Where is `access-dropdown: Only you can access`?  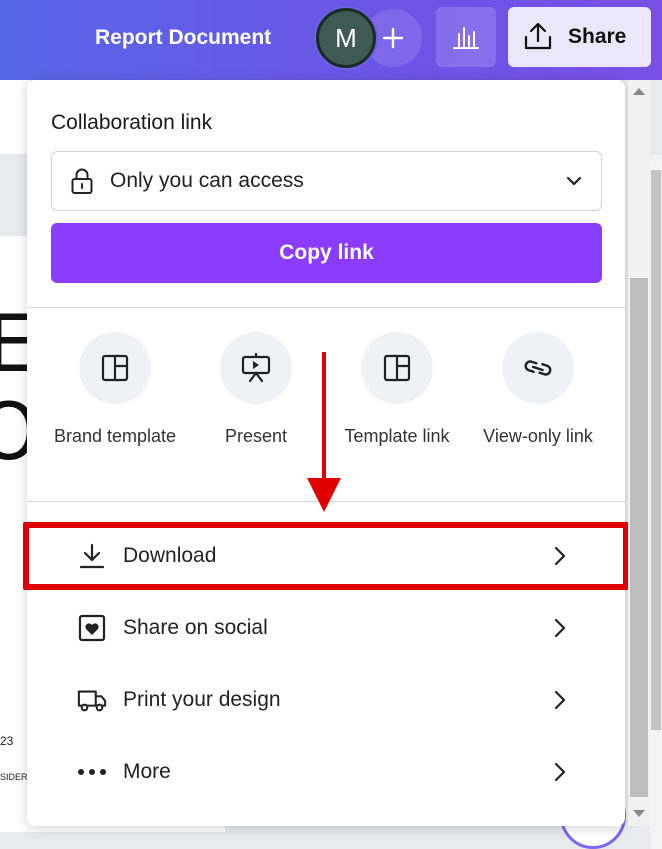 access-dropdown: Only you can access is located at coordinates (326, 181).